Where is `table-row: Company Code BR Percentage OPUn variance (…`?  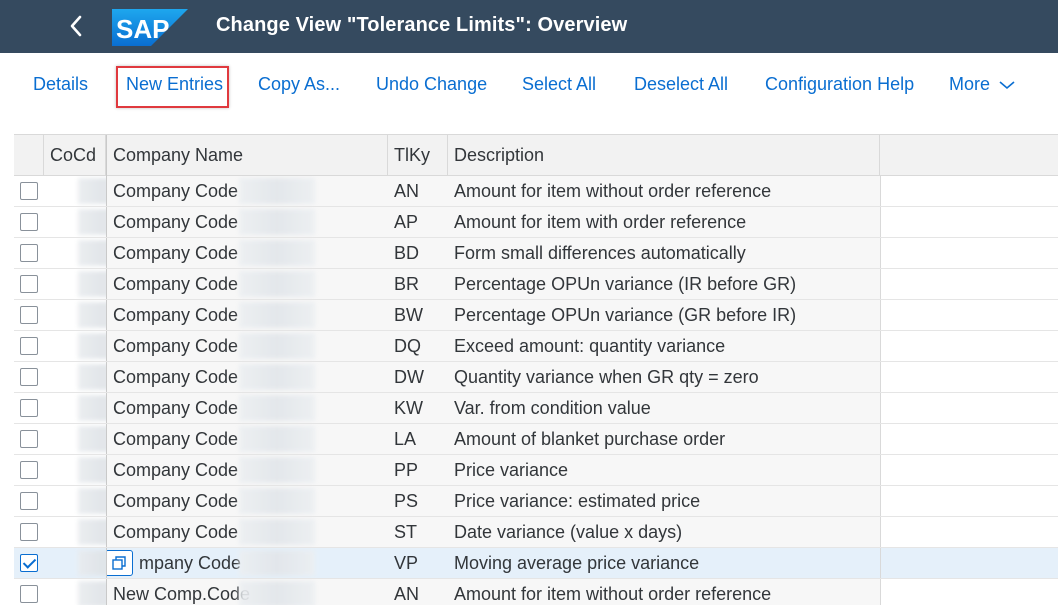
table-row: Company Code BR Percentage OPUn variance (… is located at coordinates (536, 284).